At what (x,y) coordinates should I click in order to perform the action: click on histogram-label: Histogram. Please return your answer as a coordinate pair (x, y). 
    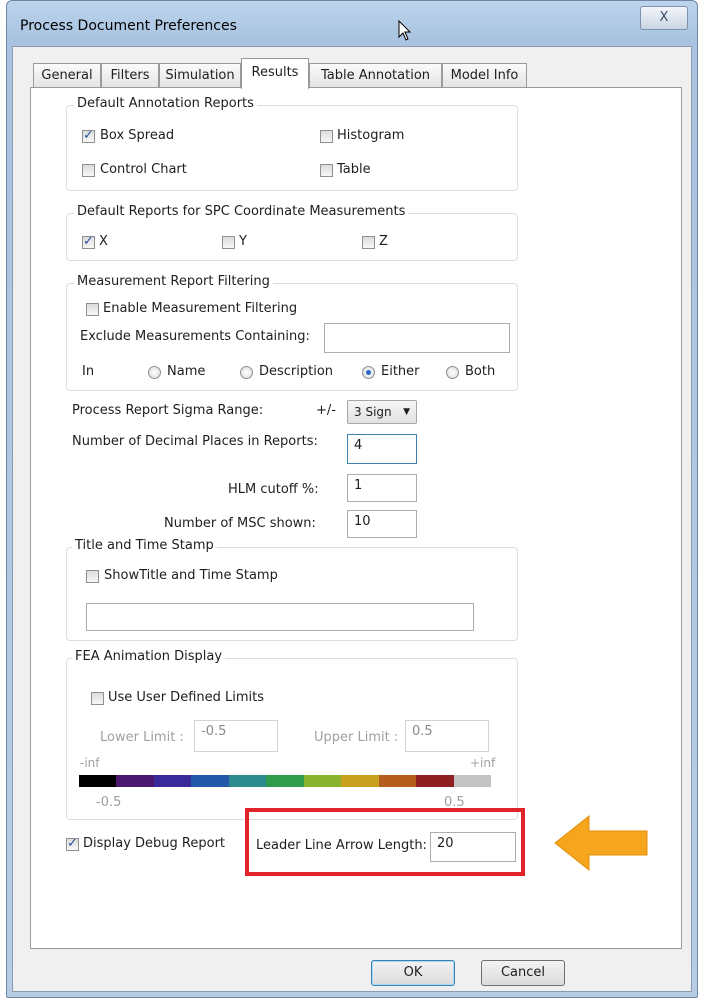
    Looking at the image, I should click on (371, 135).